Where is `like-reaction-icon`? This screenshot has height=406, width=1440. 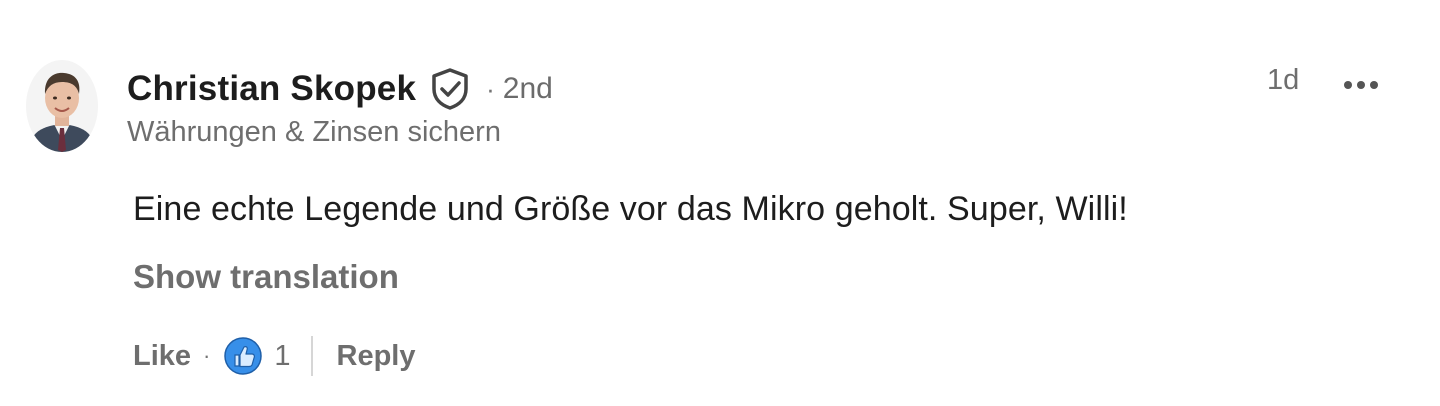
like-reaction-icon is located at coordinates (243, 356).